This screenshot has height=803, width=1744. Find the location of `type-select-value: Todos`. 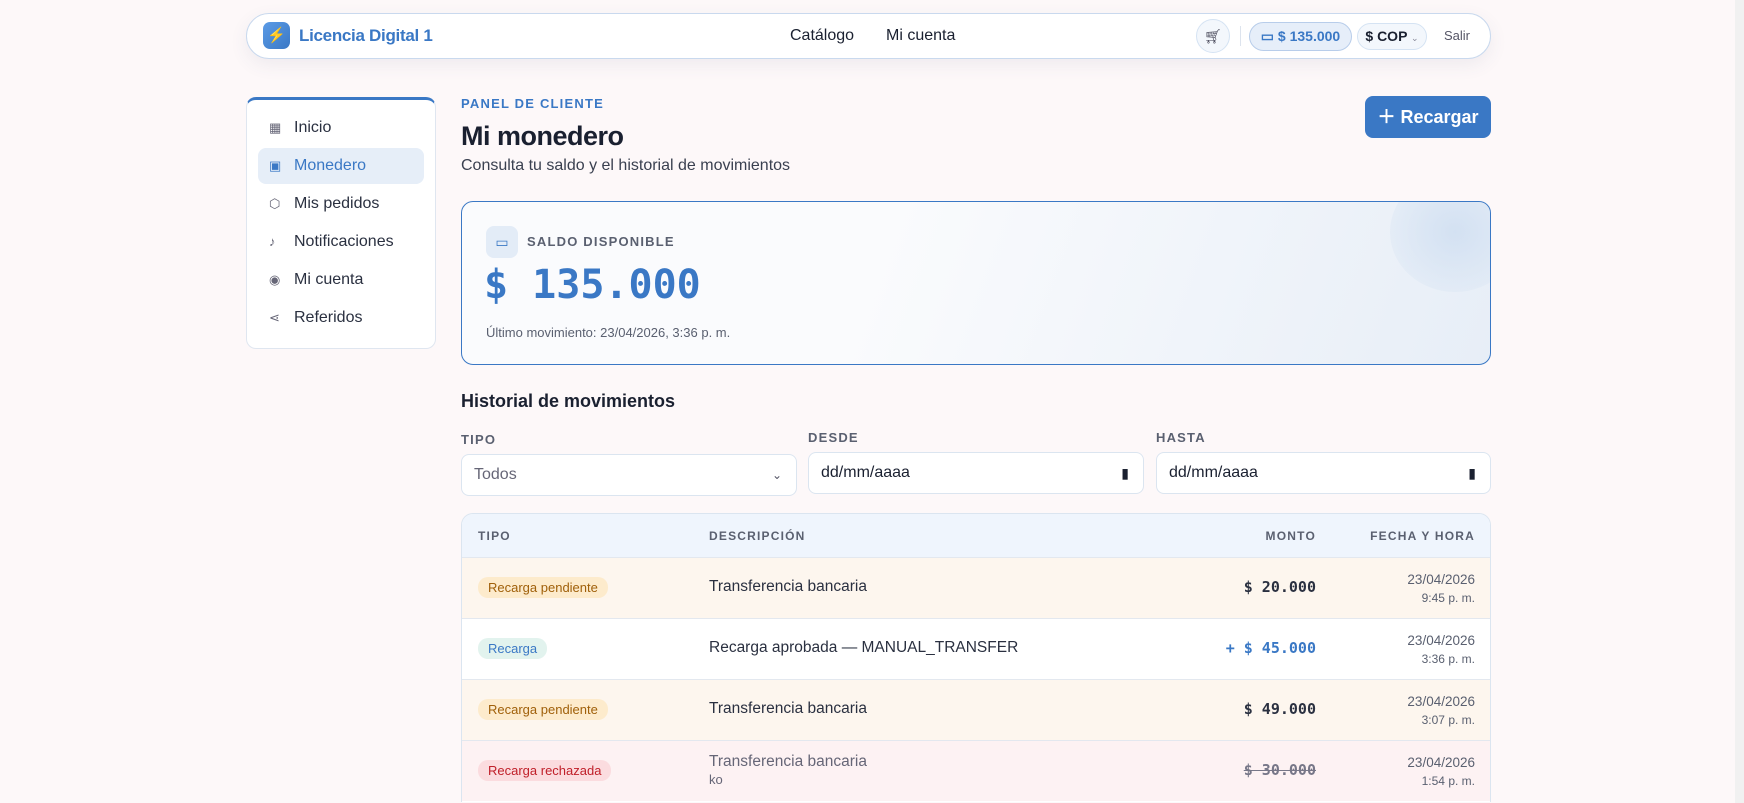

type-select-value: Todos is located at coordinates (495, 474).